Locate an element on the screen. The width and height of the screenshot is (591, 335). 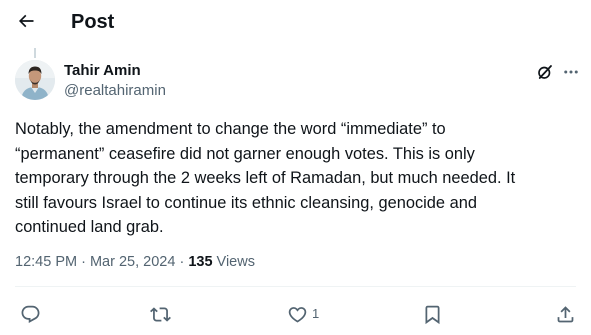
repost-button is located at coordinates (160, 314).